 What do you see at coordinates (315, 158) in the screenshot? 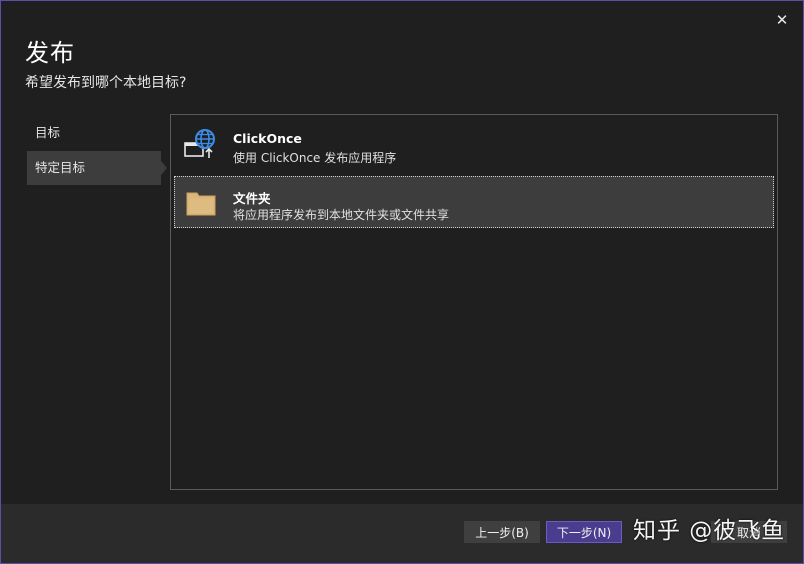
I see `target-description: 使用 ClickOnce 发布应用程序` at bounding box center [315, 158].